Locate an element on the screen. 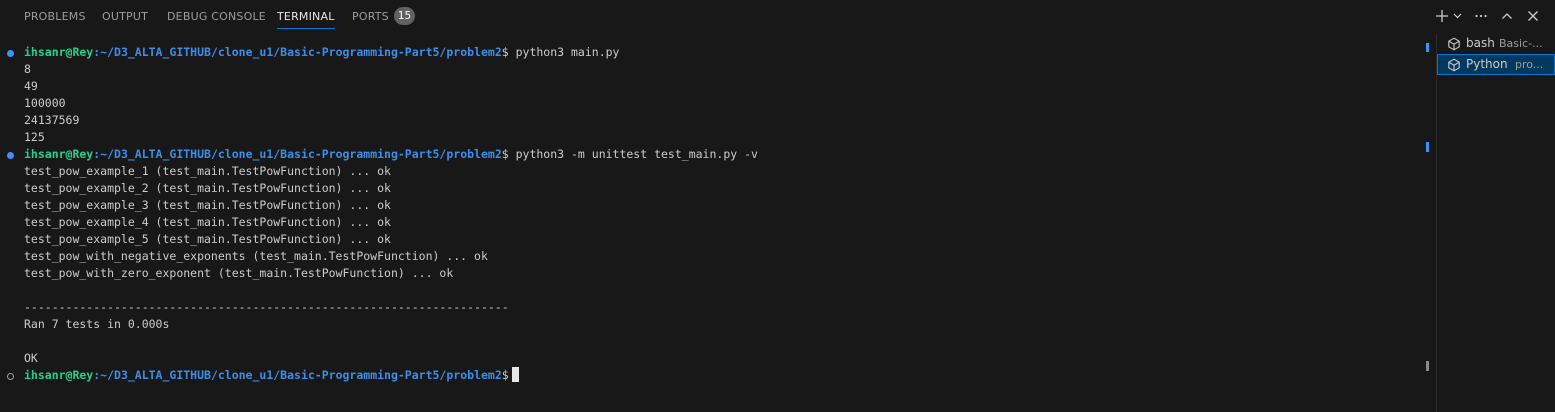  pending-command-decoration is located at coordinates (10, 376).